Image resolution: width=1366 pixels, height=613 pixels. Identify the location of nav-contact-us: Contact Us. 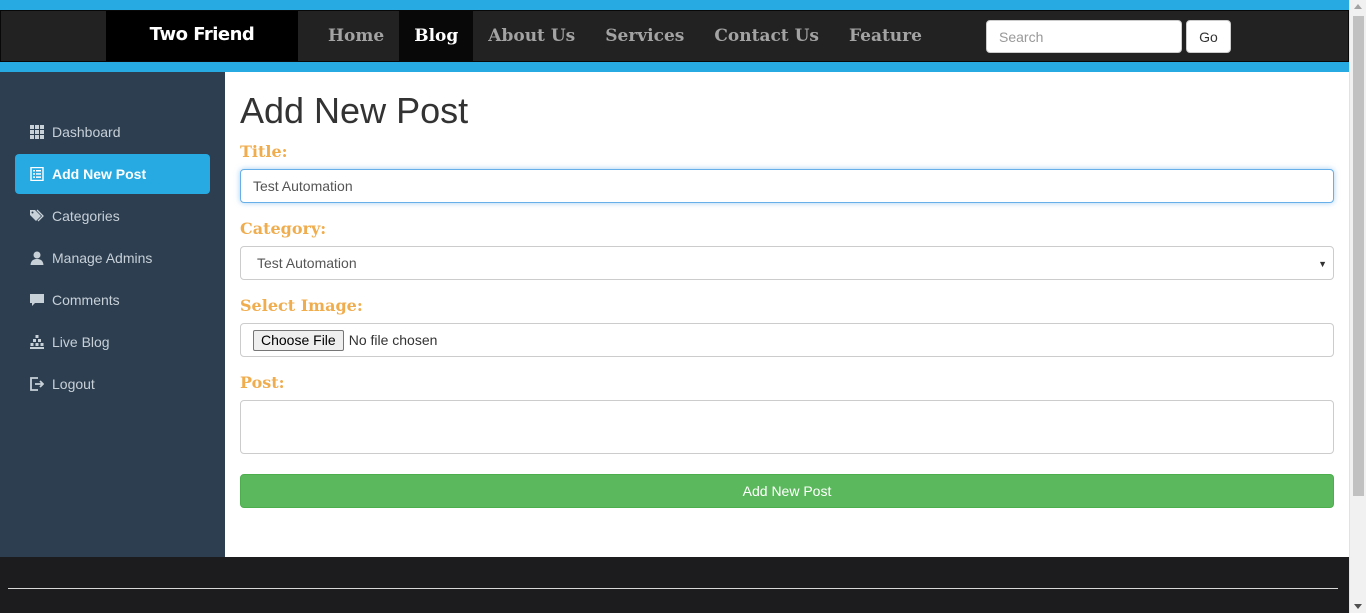
(766, 36).